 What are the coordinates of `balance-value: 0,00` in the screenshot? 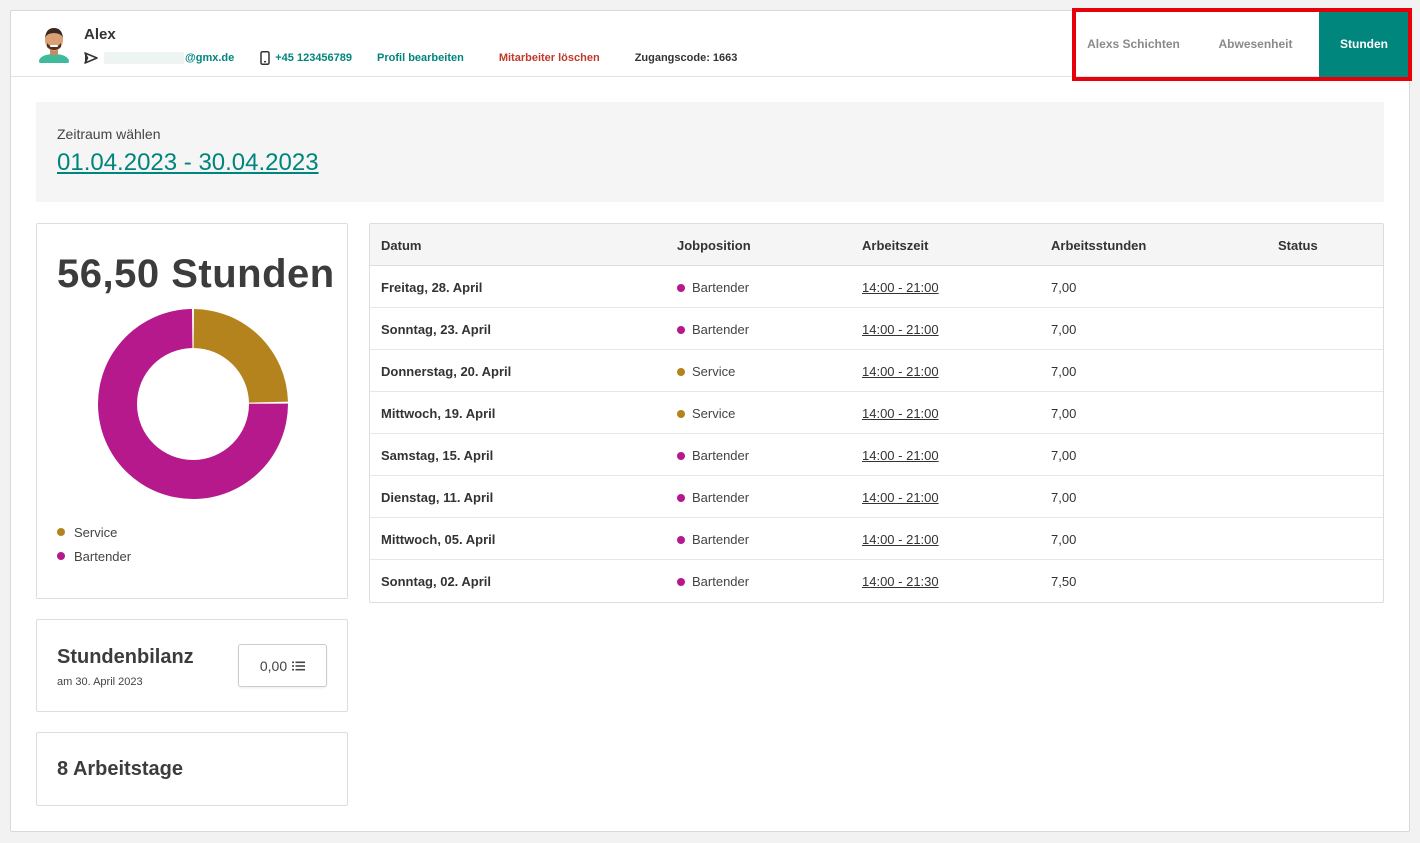 It's located at (273, 665).